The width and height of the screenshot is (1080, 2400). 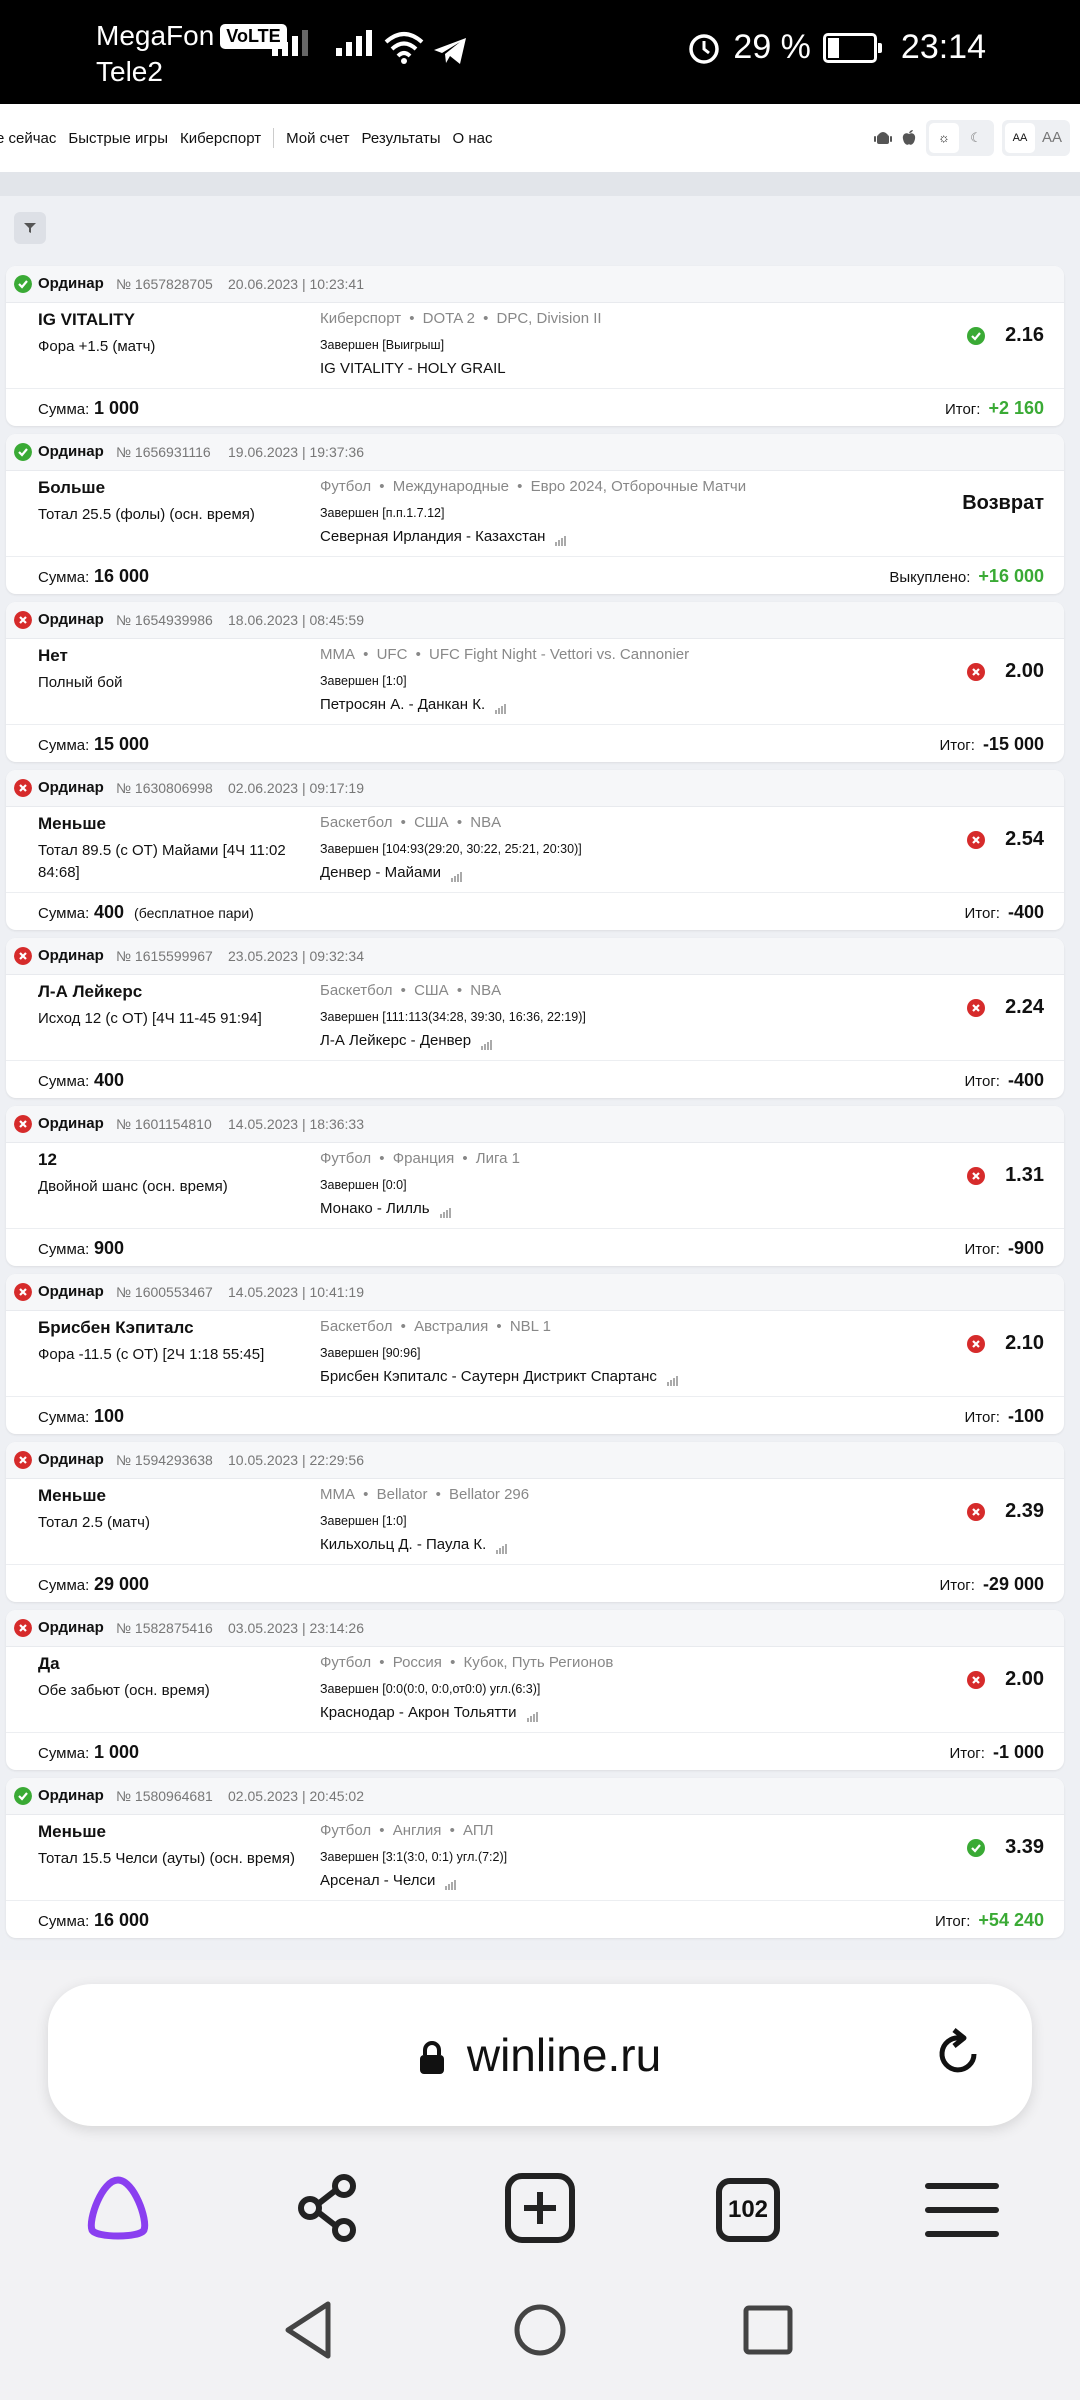 I want to click on address-text: winline.ru, so click(x=540, y=2055).